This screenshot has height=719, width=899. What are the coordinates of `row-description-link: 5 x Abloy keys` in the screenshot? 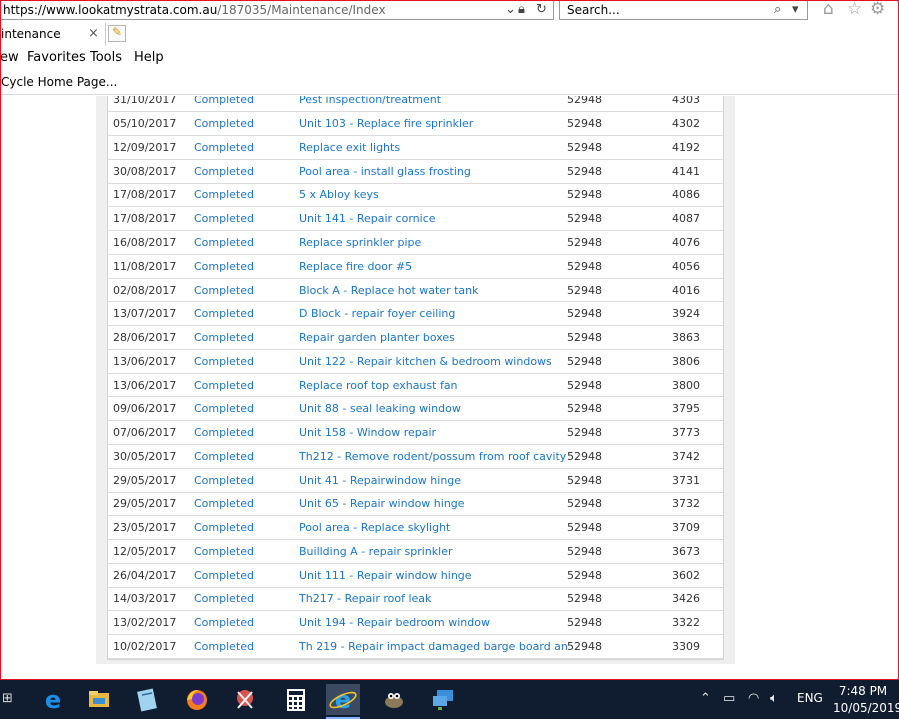 It's located at (433, 195).